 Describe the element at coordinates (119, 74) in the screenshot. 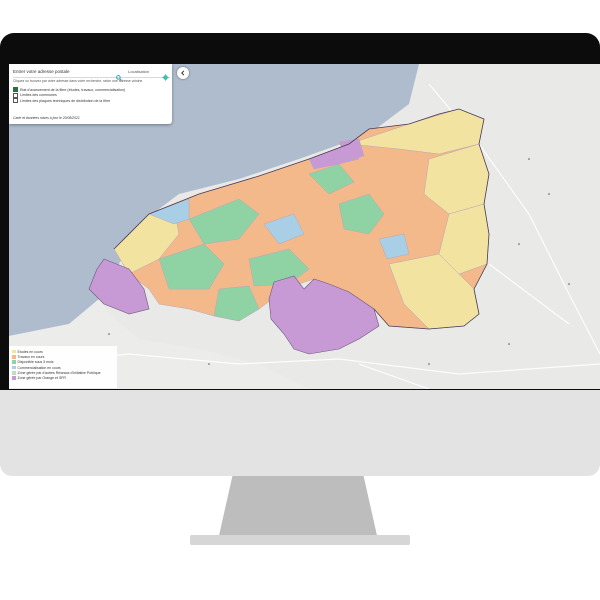

I see `search-icon` at that location.